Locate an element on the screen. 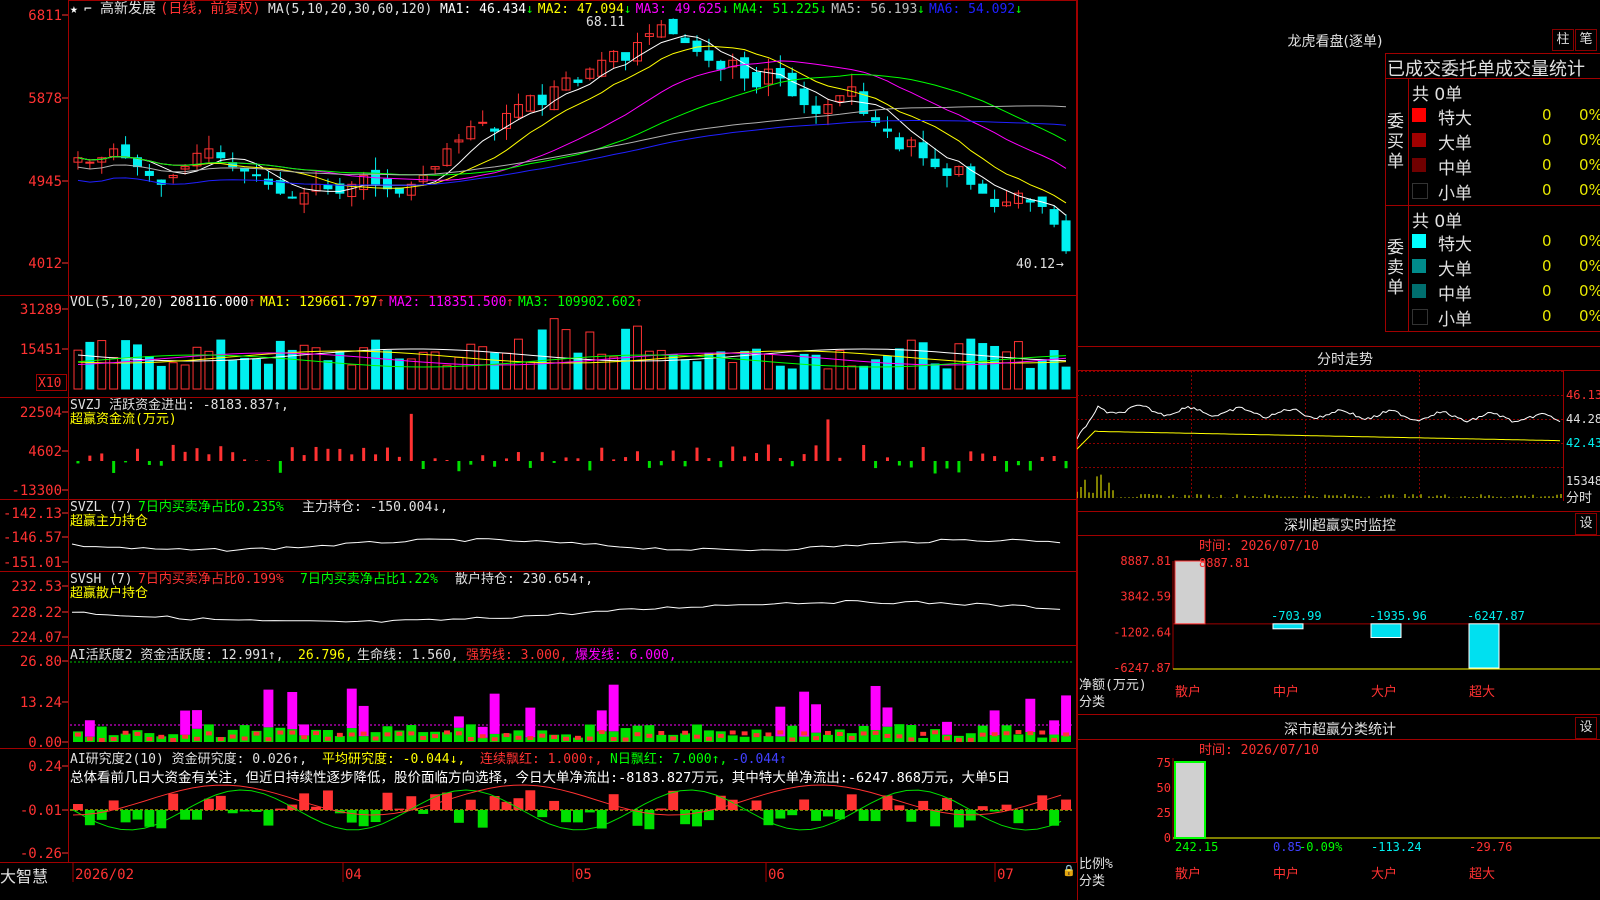 The width and height of the screenshot is (1600, 900). ma-legend-arrow: ↓ is located at coordinates (1019, 9).